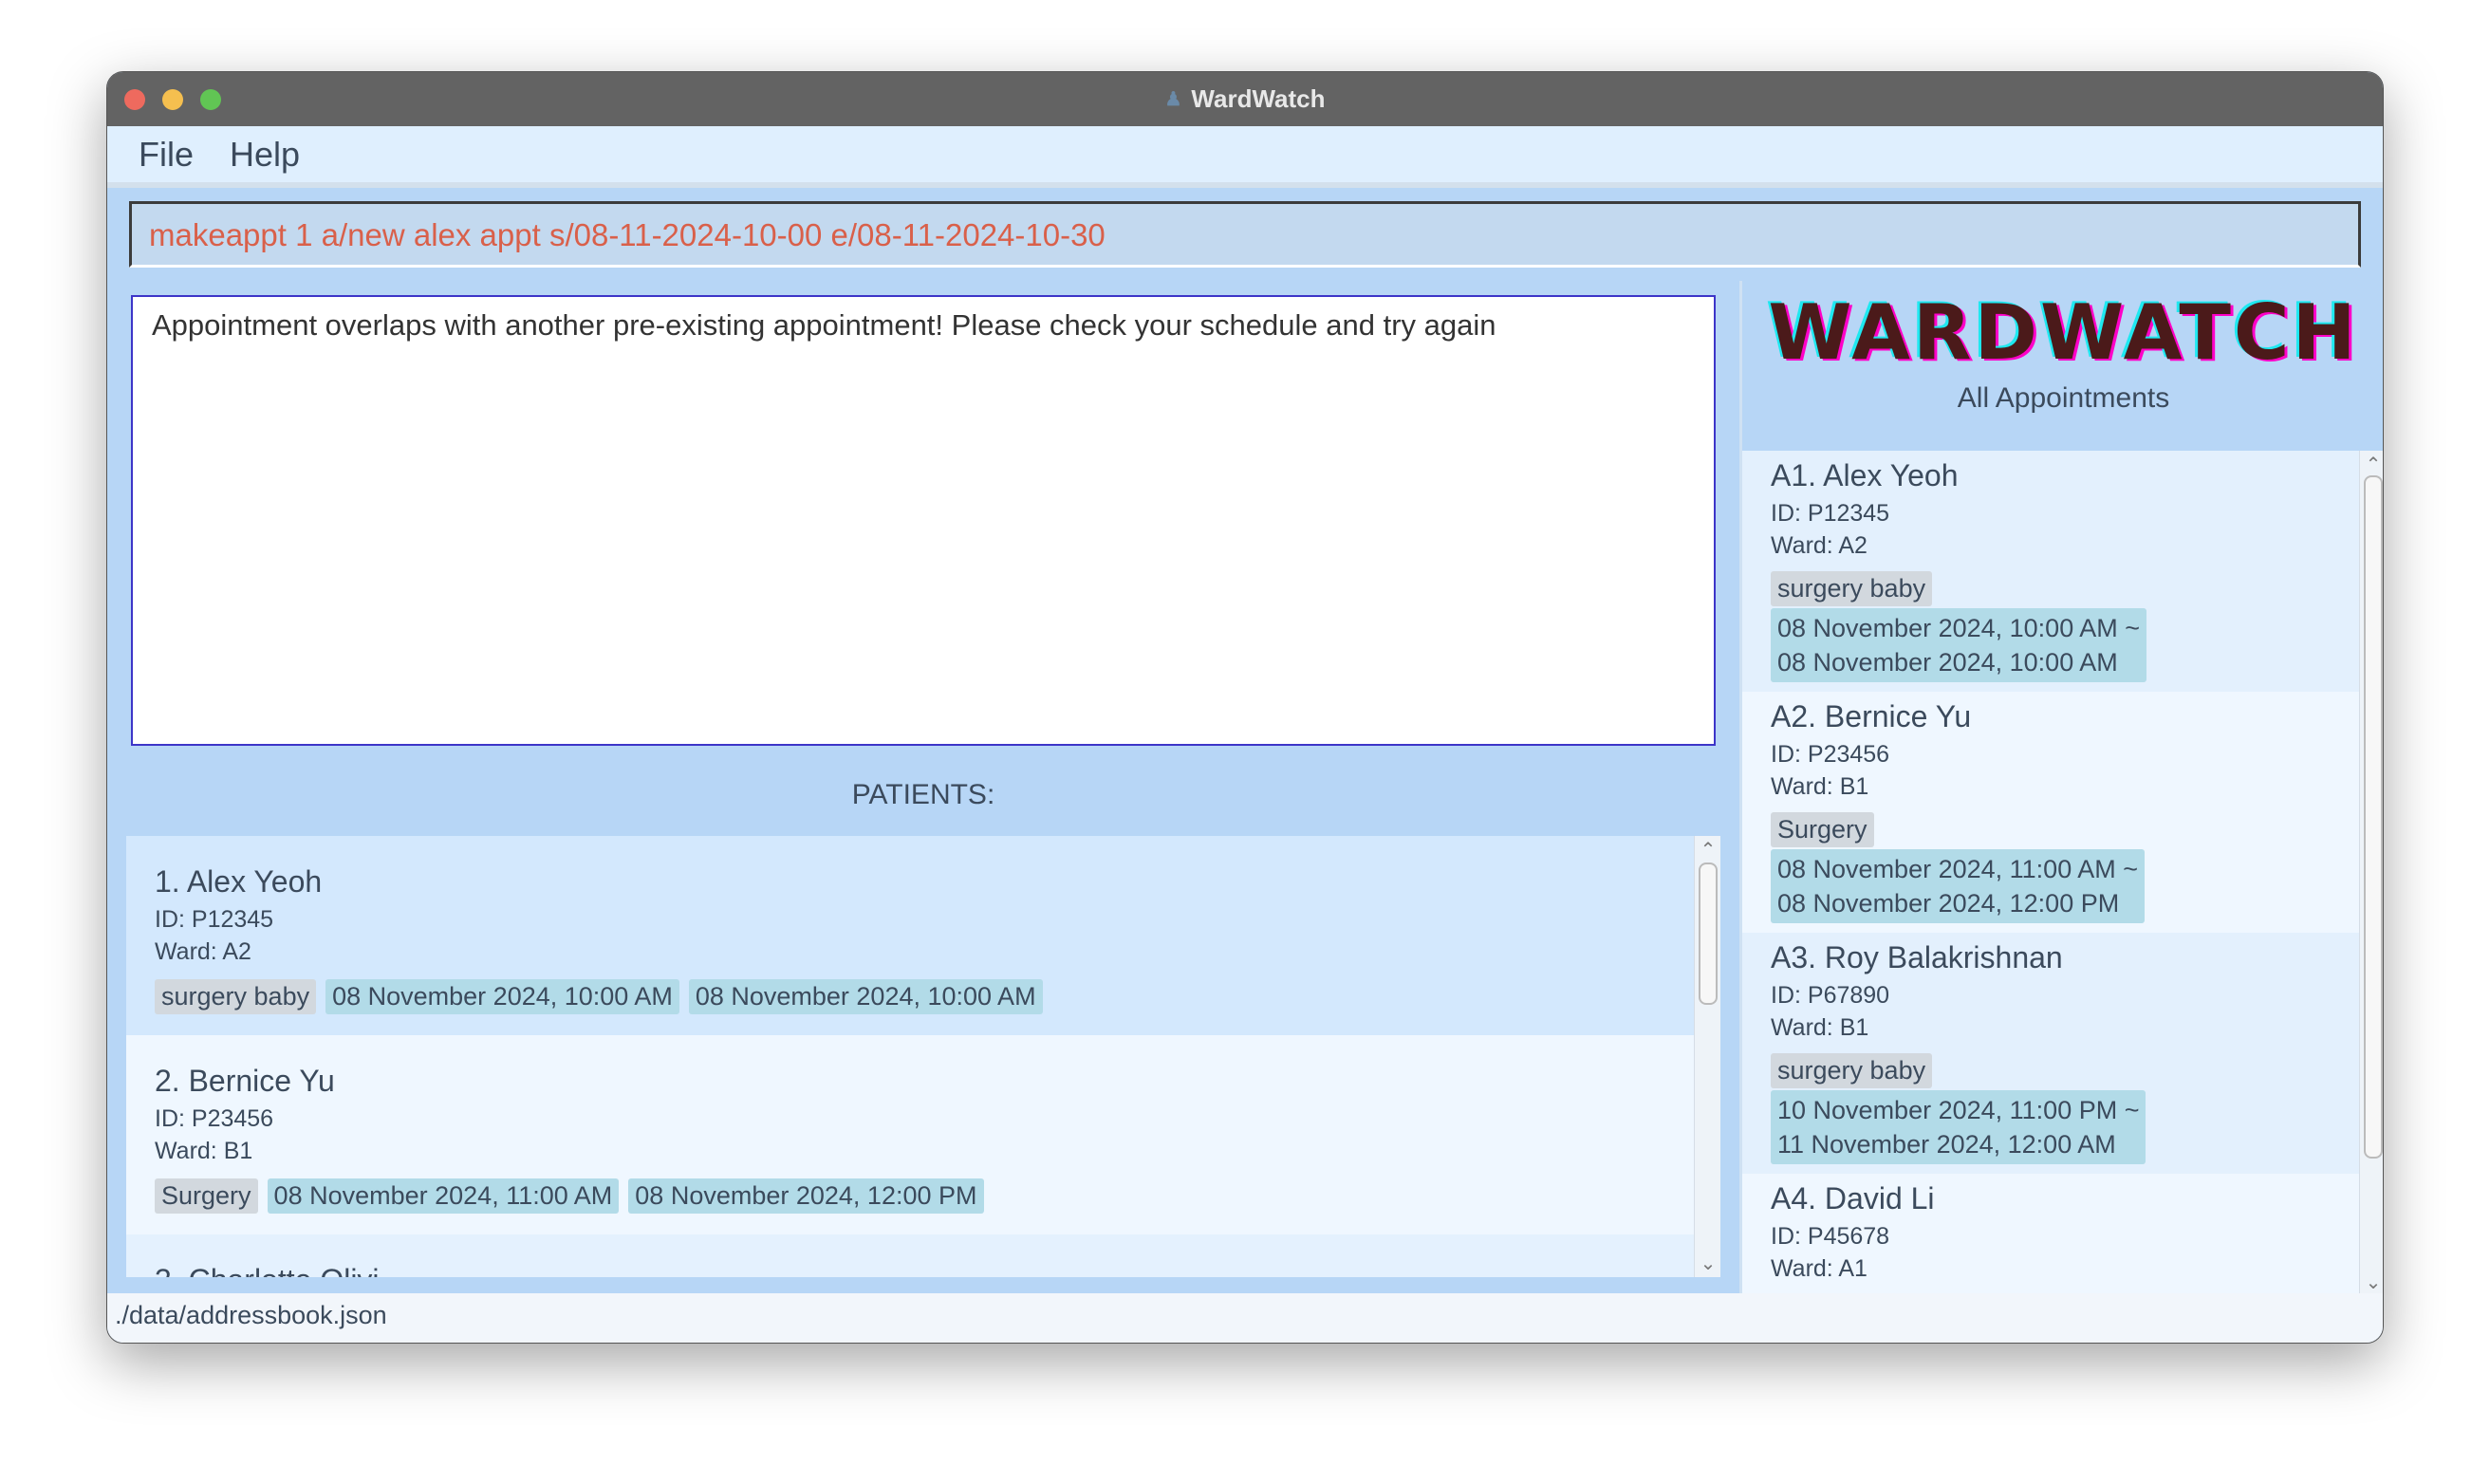 This screenshot has width=2490, height=1484. What do you see at coordinates (923, 1255) in the screenshot?
I see `patient-card: 3. Charlotte Olivi` at bounding box center [923, 1255].